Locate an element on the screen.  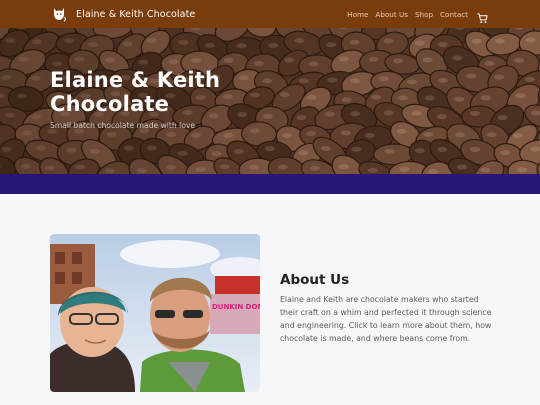
photo-sign-text: DUNKIN DONUTS is located at coordinates (236, 307).